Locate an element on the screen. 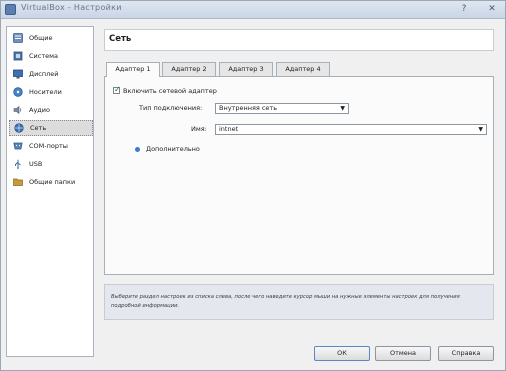  sidebar-item-system: Система is located at coordinates (51, 56).